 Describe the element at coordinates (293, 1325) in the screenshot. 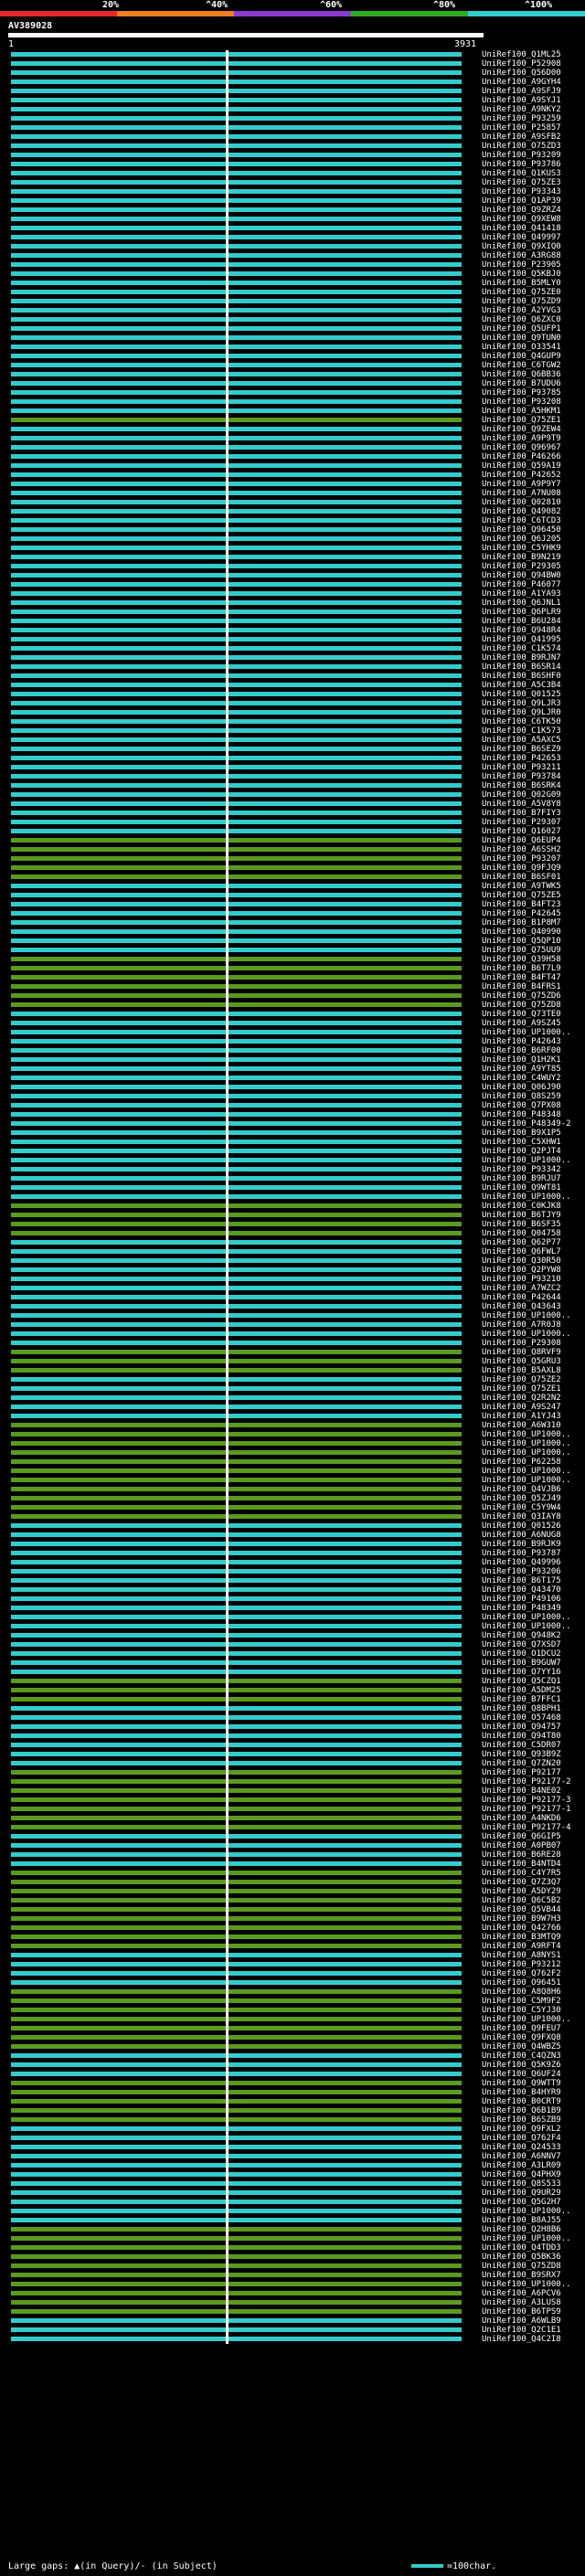

I see `hit-row: UniRef100_A7R0J8` at that location.